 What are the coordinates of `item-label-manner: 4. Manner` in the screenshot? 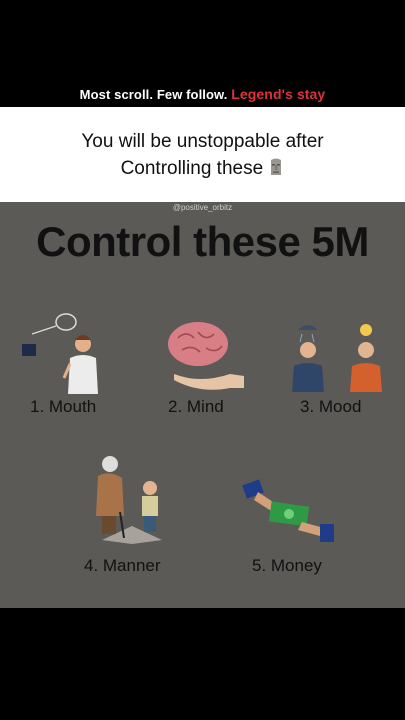 It's located at (122, 565).